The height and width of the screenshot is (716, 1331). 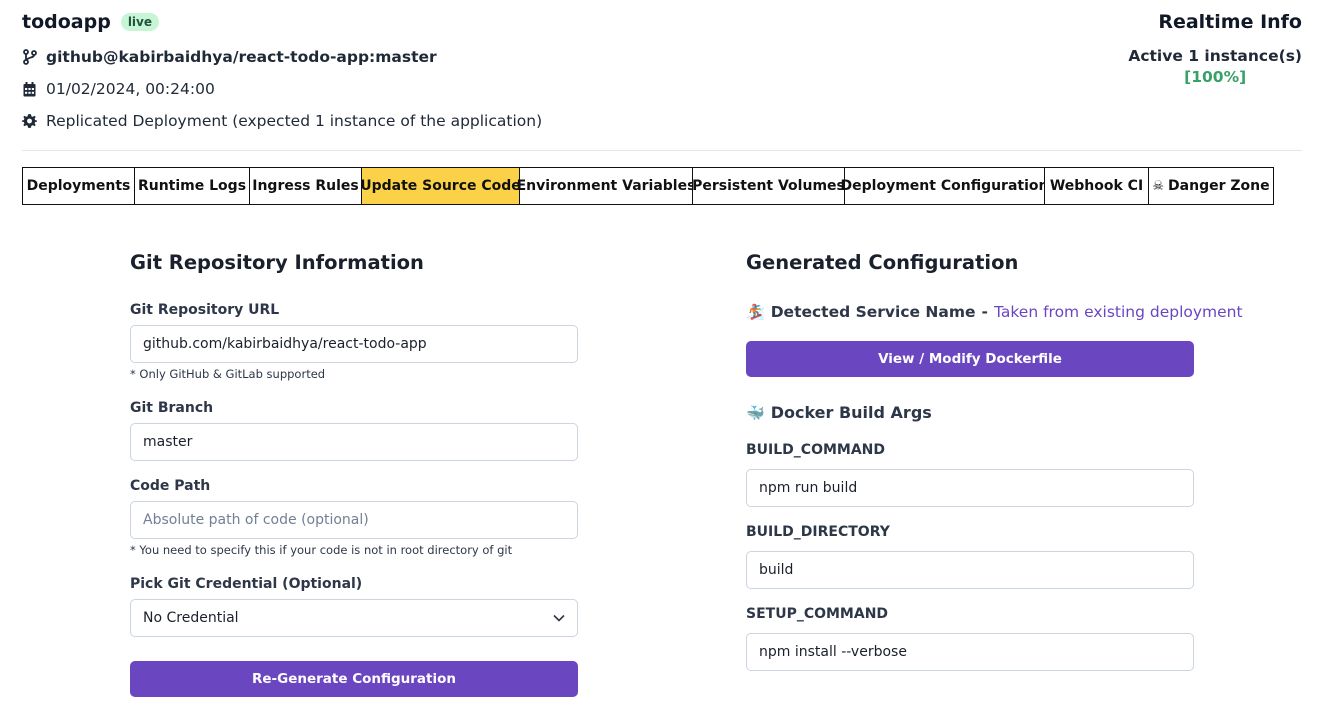 What do you see at coordinates (246, 584) in the screenshot?
I see `credential-label: Pick Git Credential (Optional)` at bounding box center [246, 584].